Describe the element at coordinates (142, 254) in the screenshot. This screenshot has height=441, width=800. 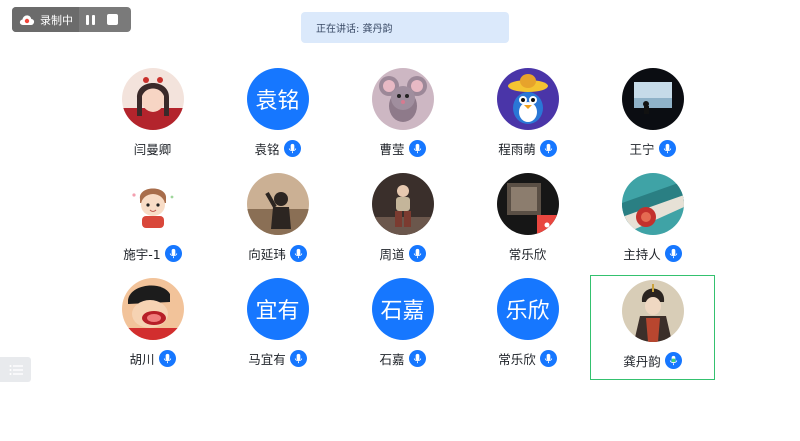
I see `participant-name: 施宇-1` at that location.